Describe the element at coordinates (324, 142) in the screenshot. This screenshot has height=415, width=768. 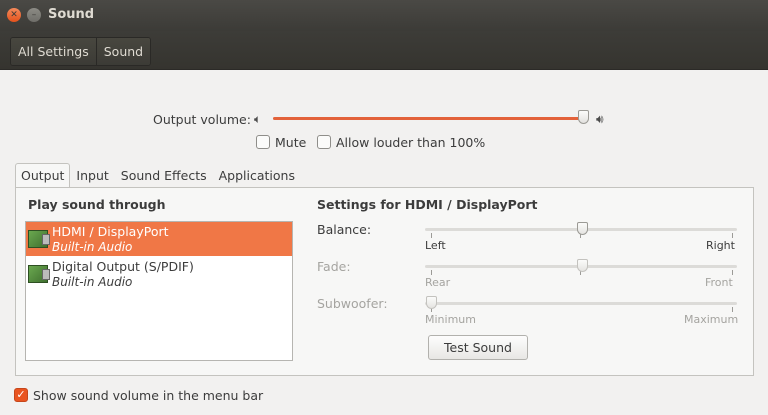
I see `allow-louder-checkbox` at that location.